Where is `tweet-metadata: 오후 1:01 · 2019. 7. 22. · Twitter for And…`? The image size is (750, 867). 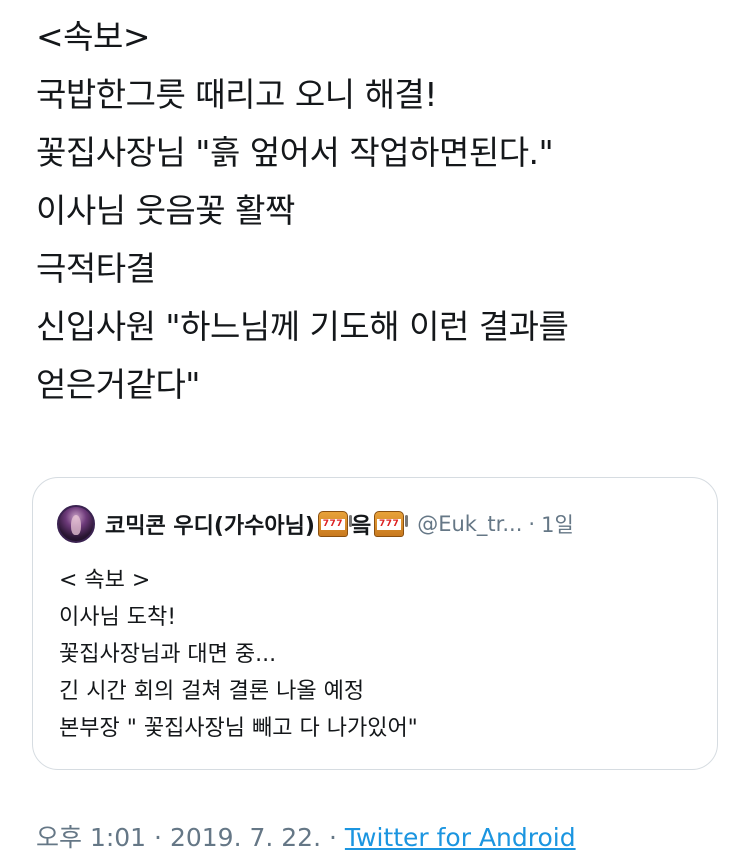 tweet-metadata: 오후 1:01 · 2019. 7. 22. · Twitter for And… is located at coordinates (306, 838).